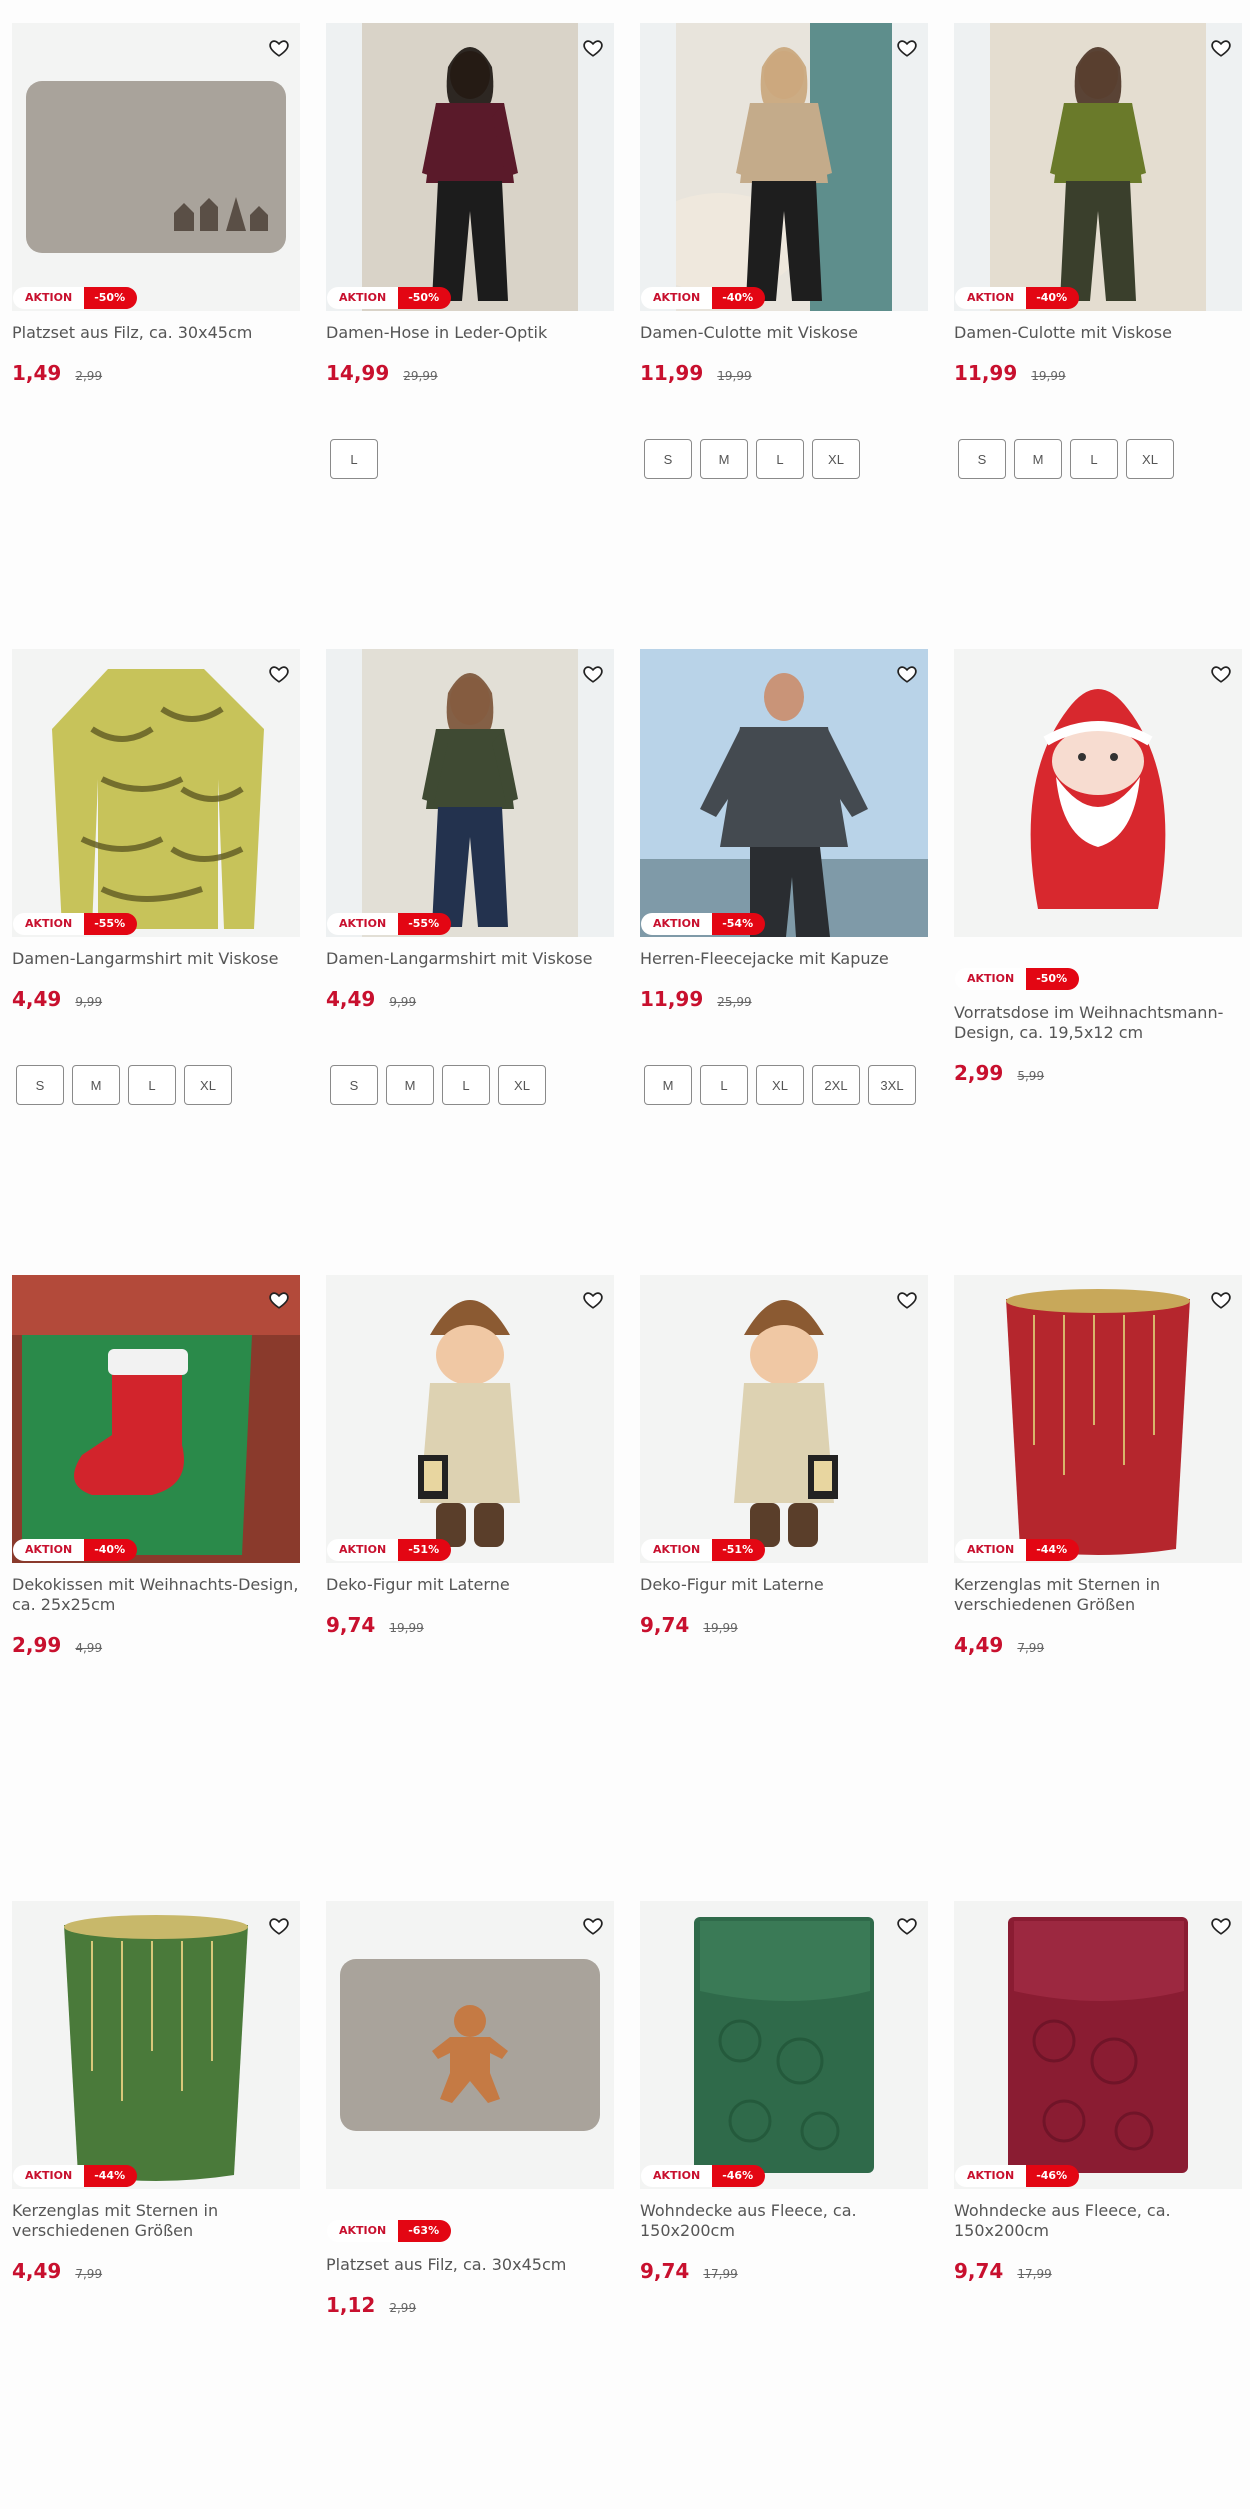 The width and height of the screenshot is (1250, 2509). I want to click on discount-badge: AKTION -40%, so click(1017, 298).